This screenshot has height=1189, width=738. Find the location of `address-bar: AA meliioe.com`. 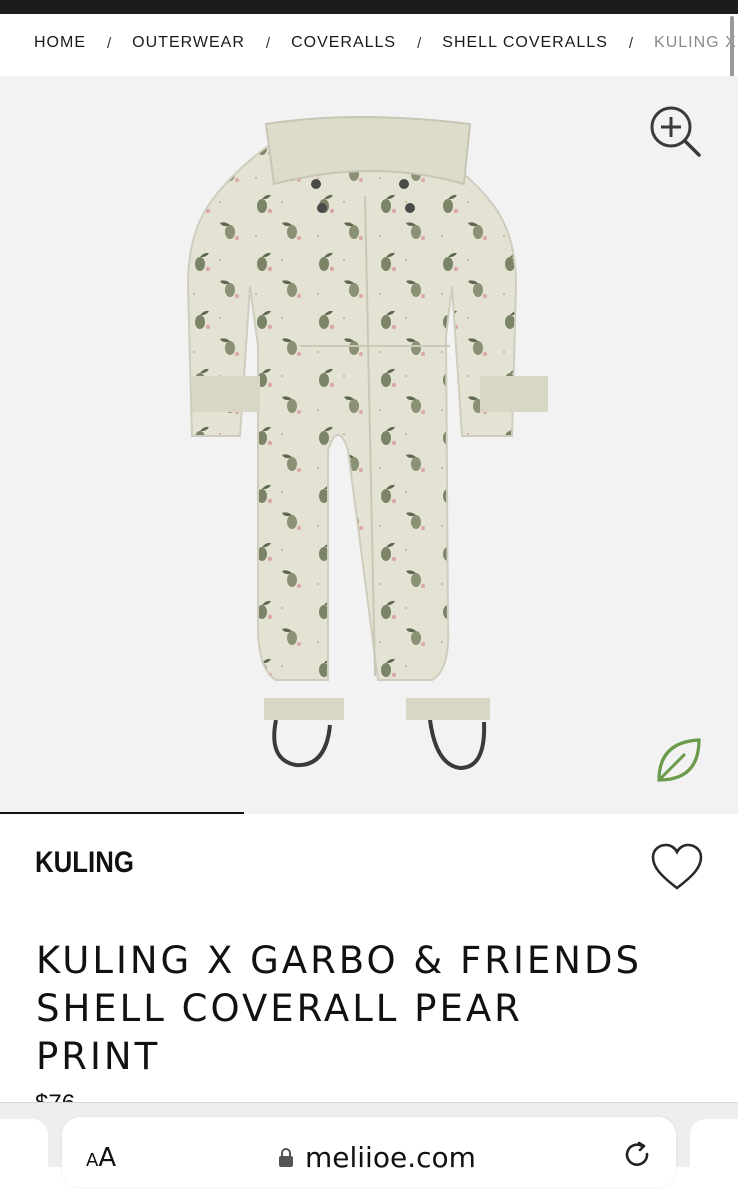

address-bar: AA meliioe.com is located at coordinates (369, 1152).